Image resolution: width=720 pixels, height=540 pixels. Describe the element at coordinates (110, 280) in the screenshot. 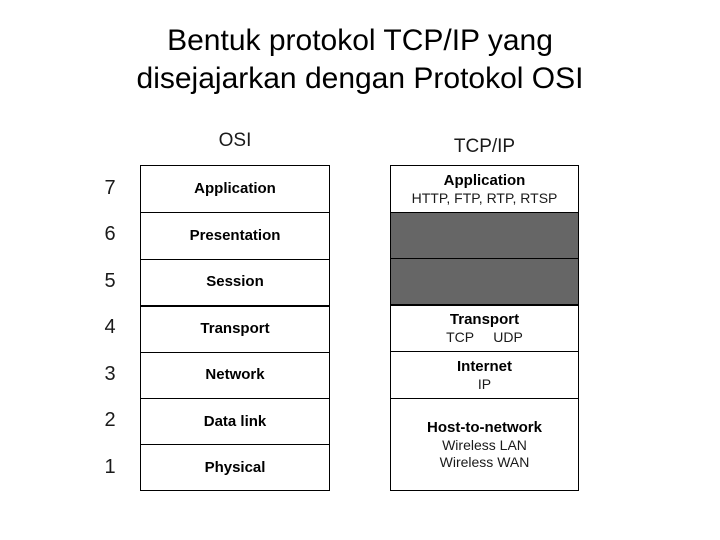

I see `osi-layer-number-5: 5` at that location.